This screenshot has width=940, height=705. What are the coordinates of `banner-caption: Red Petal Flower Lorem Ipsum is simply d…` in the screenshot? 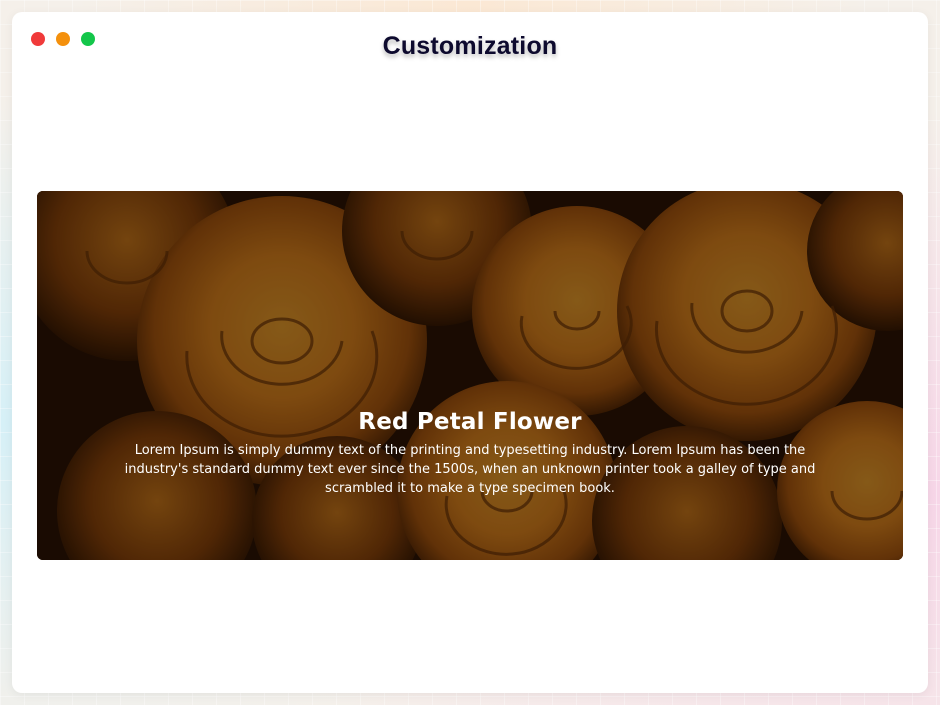 It's located at (470, 453).